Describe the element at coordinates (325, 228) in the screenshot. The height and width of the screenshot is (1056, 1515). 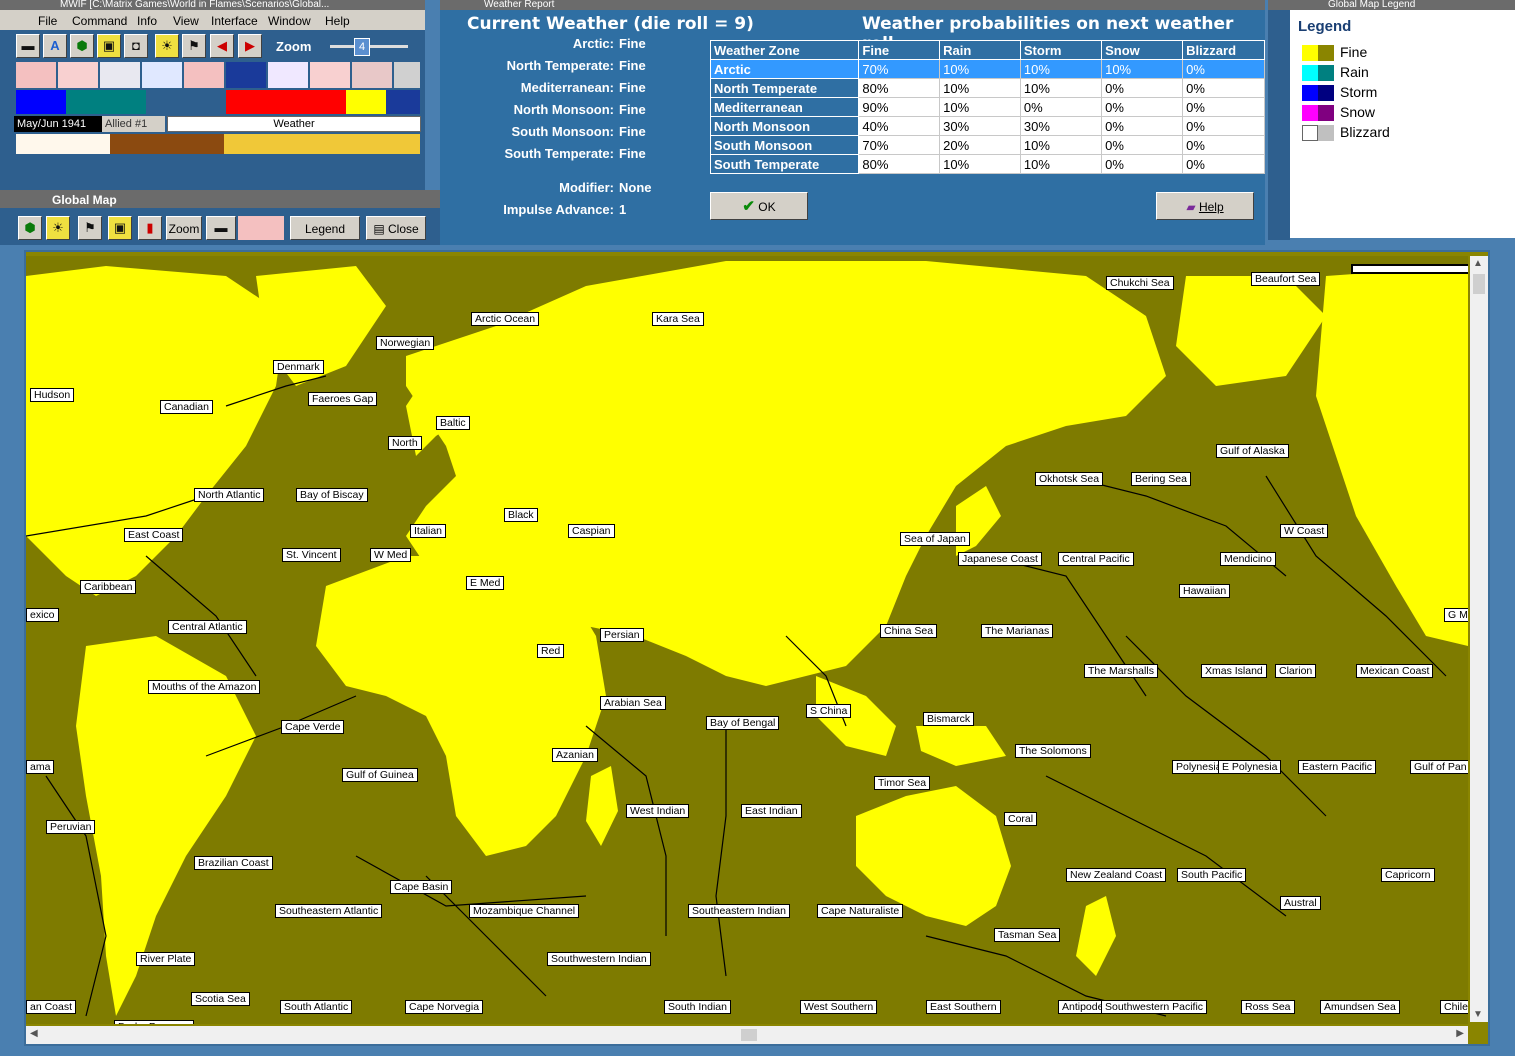
I see `legend-button: Legend` at that location.